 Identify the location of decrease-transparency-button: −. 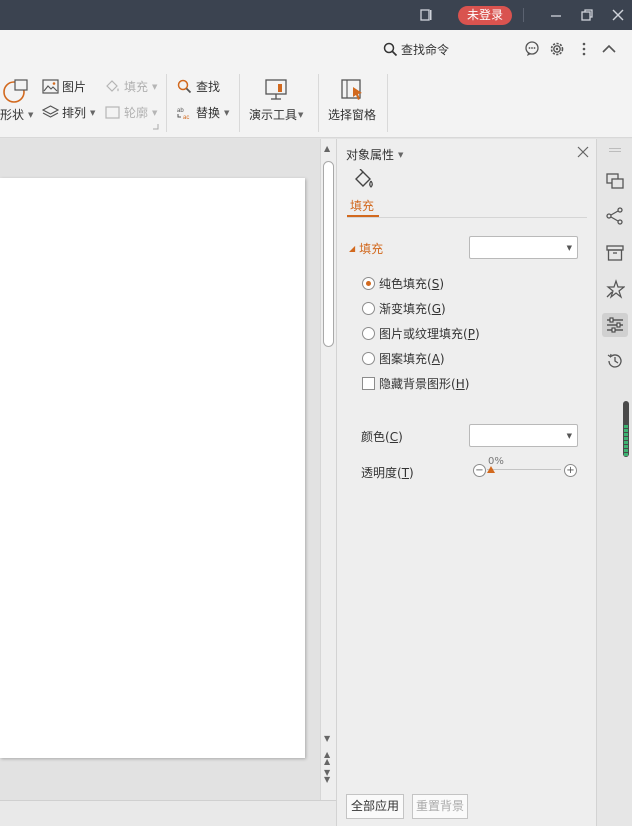
(479, 470).